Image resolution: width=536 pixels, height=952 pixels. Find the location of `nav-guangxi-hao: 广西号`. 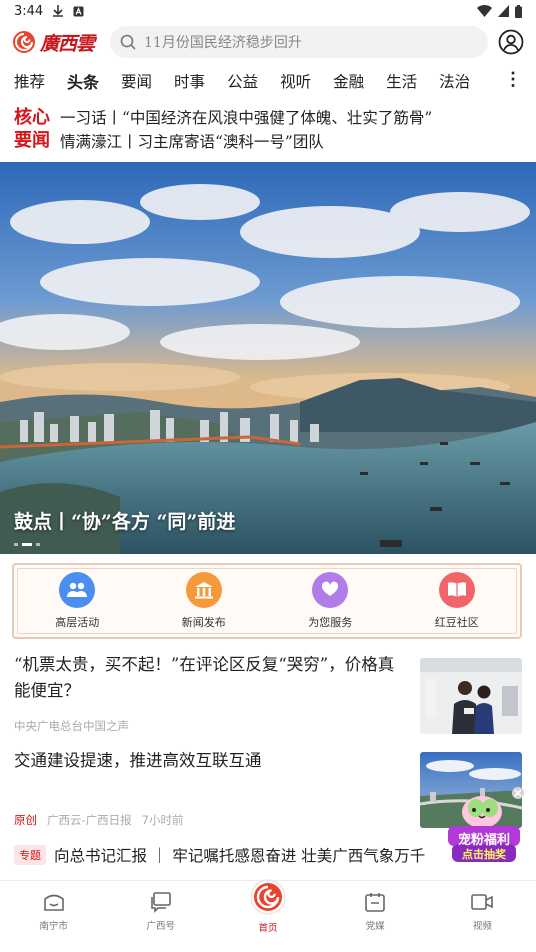

nav-guangxi-hao: 广西号 is located at coordinates (161, 911).